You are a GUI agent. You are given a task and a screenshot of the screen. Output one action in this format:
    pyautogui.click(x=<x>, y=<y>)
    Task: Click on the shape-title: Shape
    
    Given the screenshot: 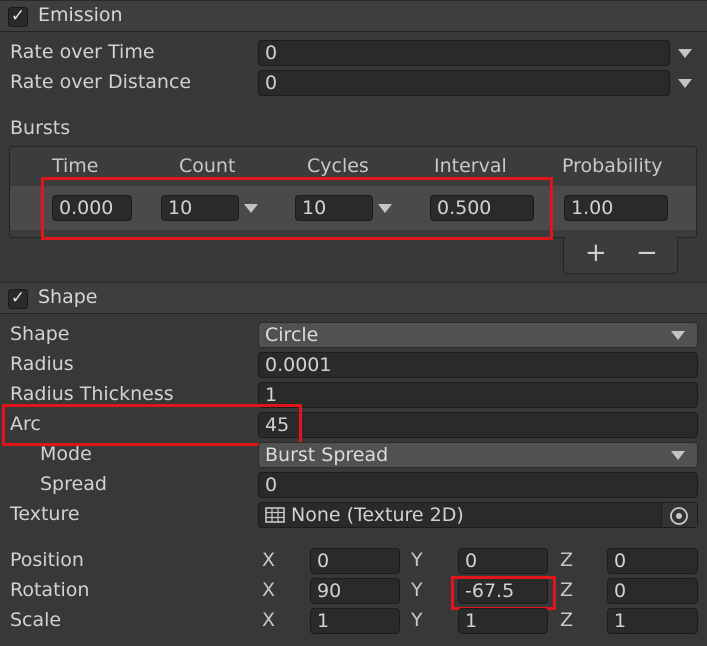 What is the action you would take?
    pyautogui.click(x=68, y=297)
    